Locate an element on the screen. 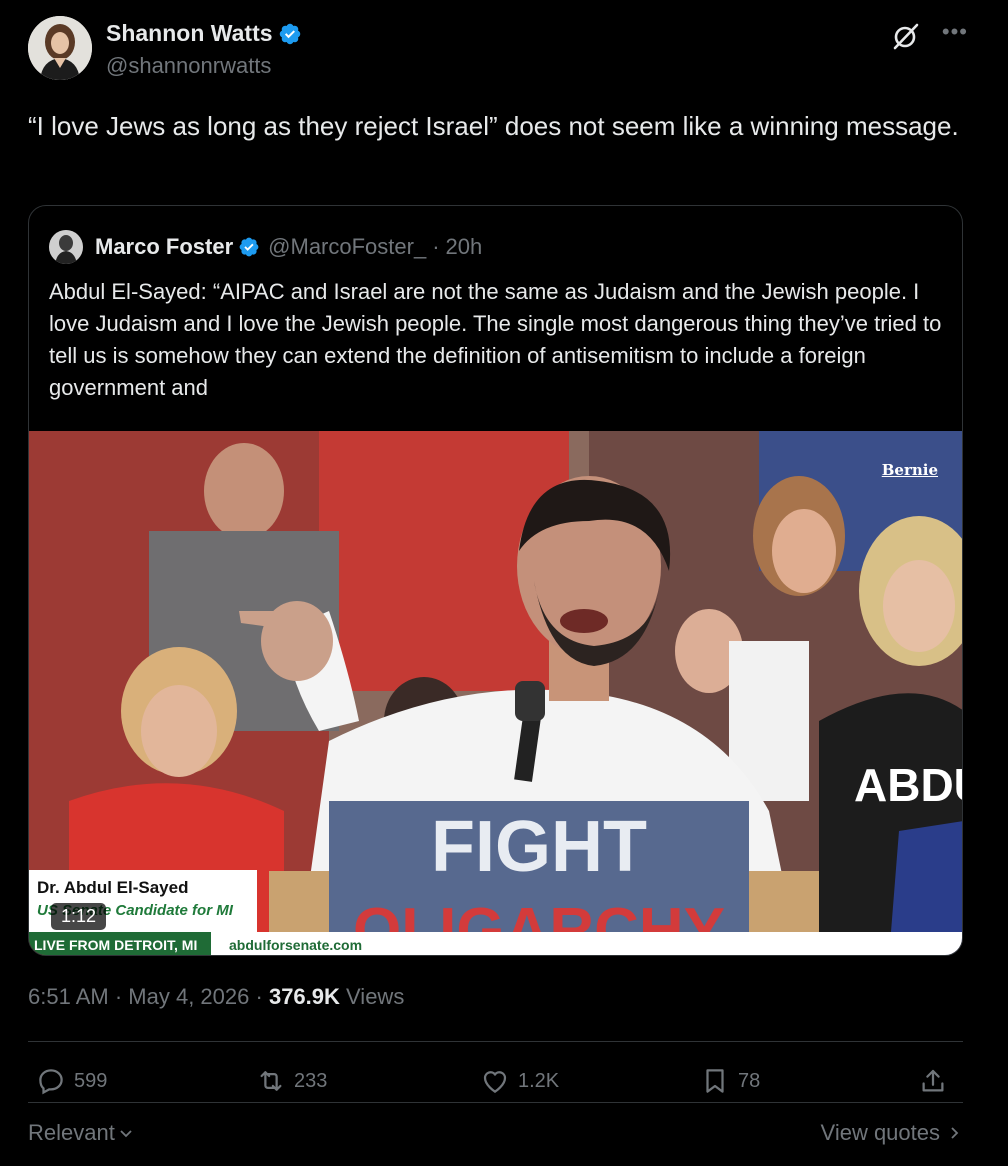  share-icon is located at coordinates (933, 1080).